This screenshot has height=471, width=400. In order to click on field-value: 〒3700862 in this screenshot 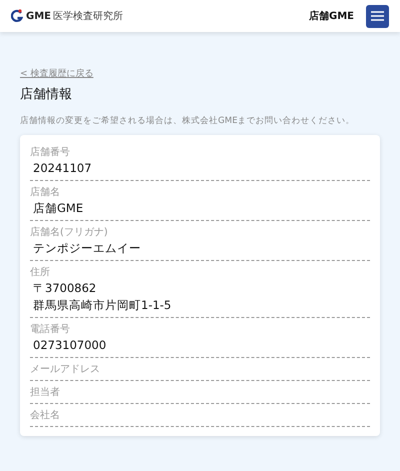, I will do `click(65, 288)`.